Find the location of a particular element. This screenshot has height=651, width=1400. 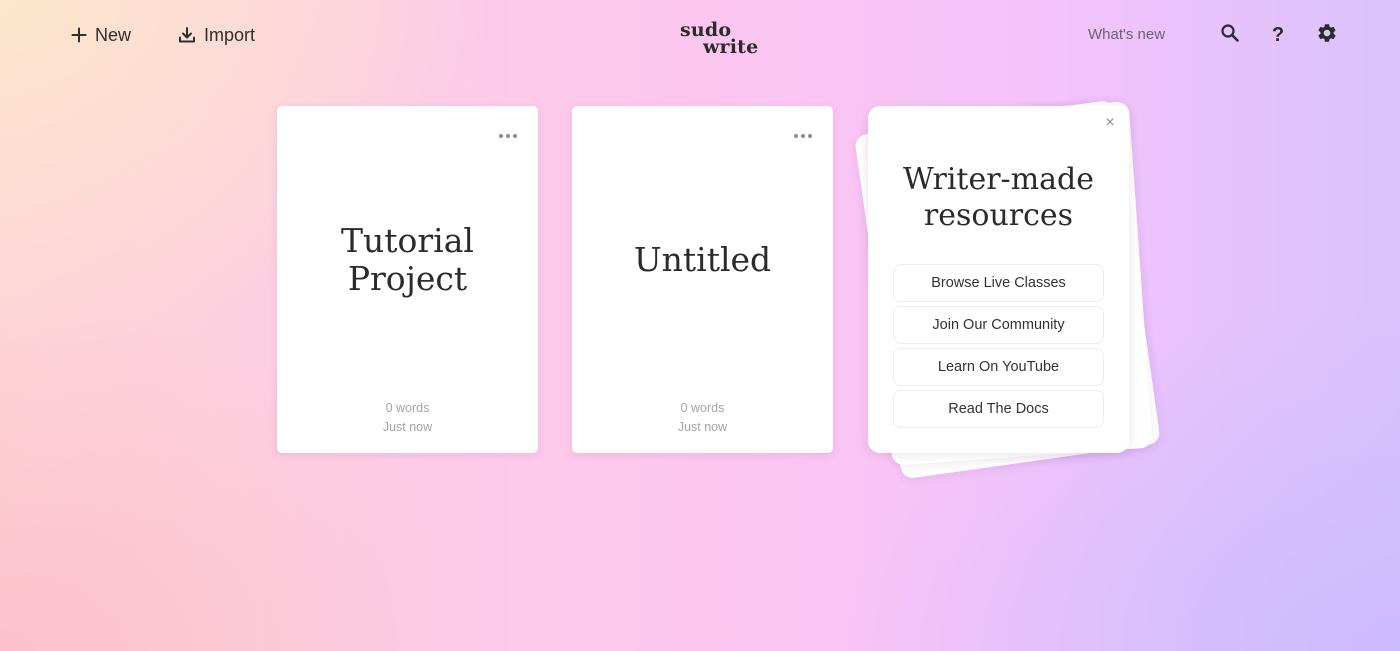

project-title: Untitled is located at coordinates (702, 259).